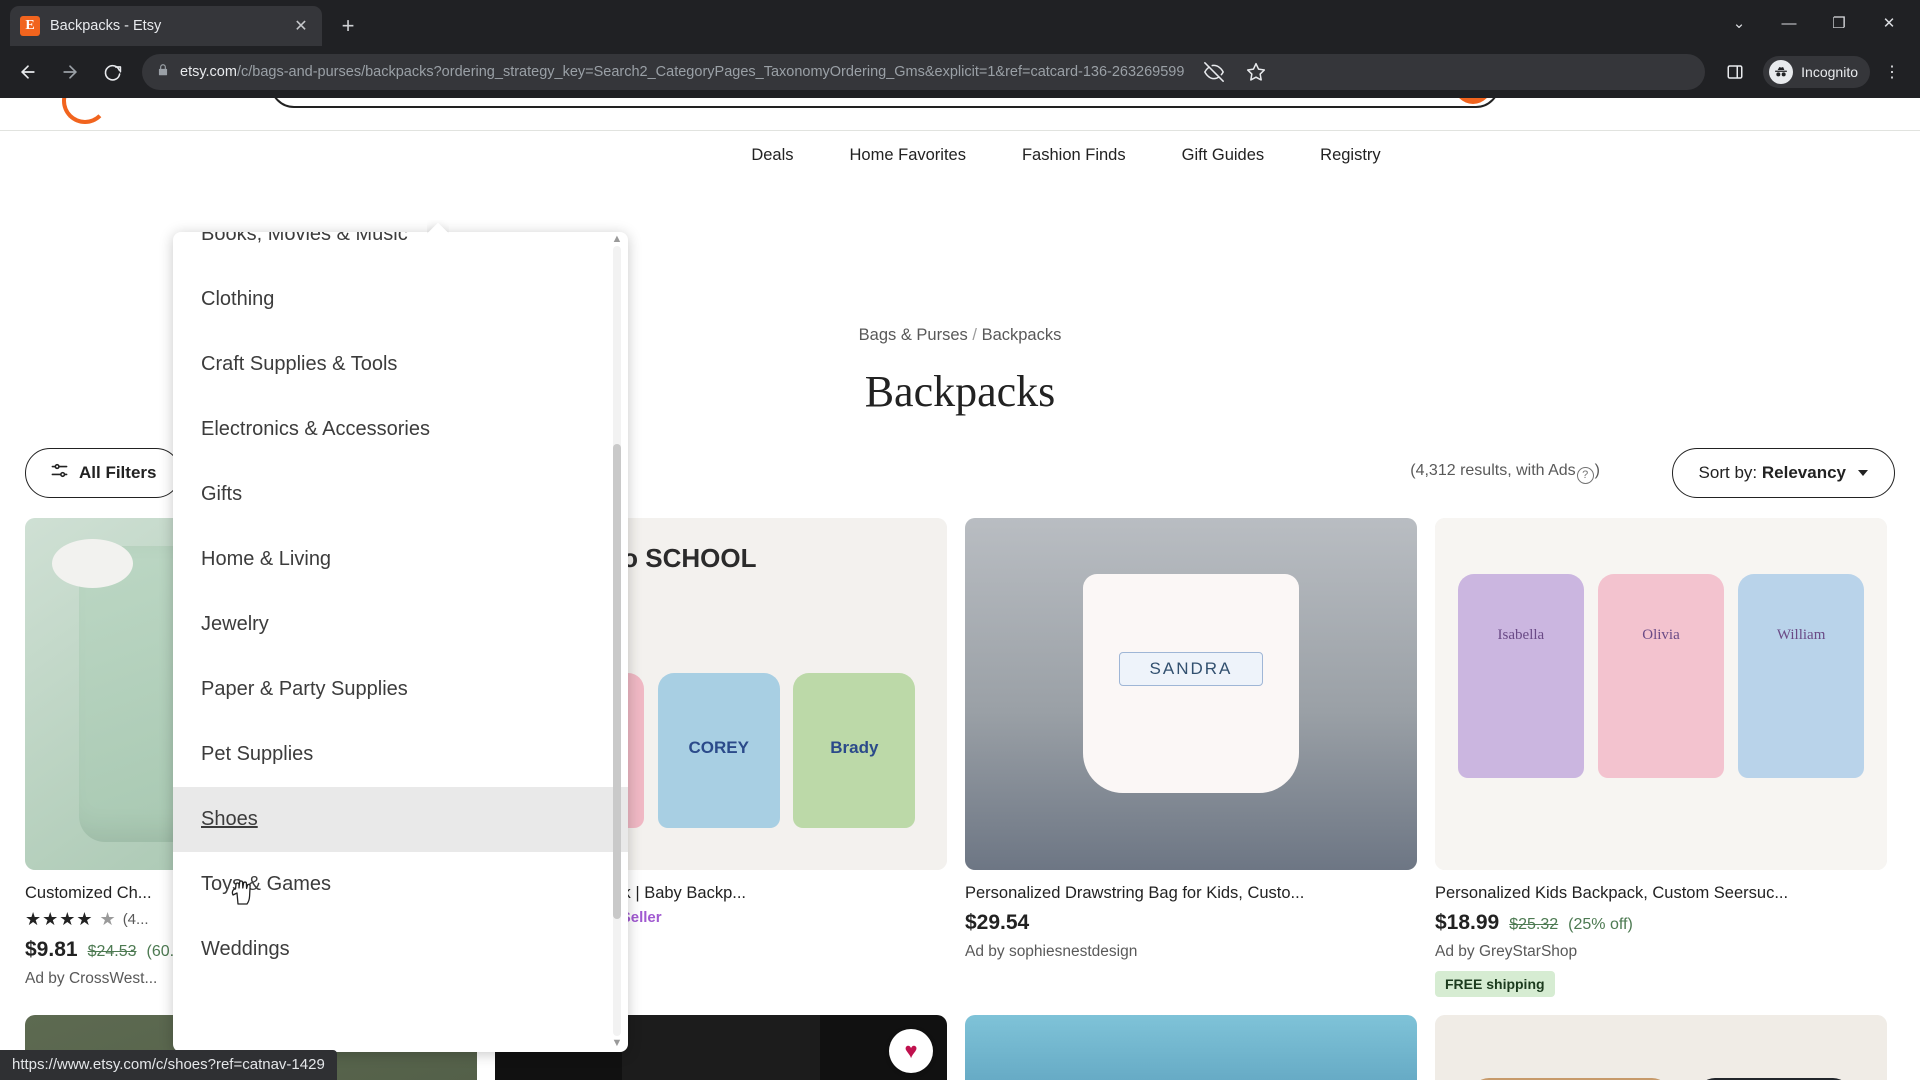  What do you see at coordinates (304, 689) in the screenshot?
I see `category-menu-item-label: Paper & Party Supplies` at bounding box center [304, 689].